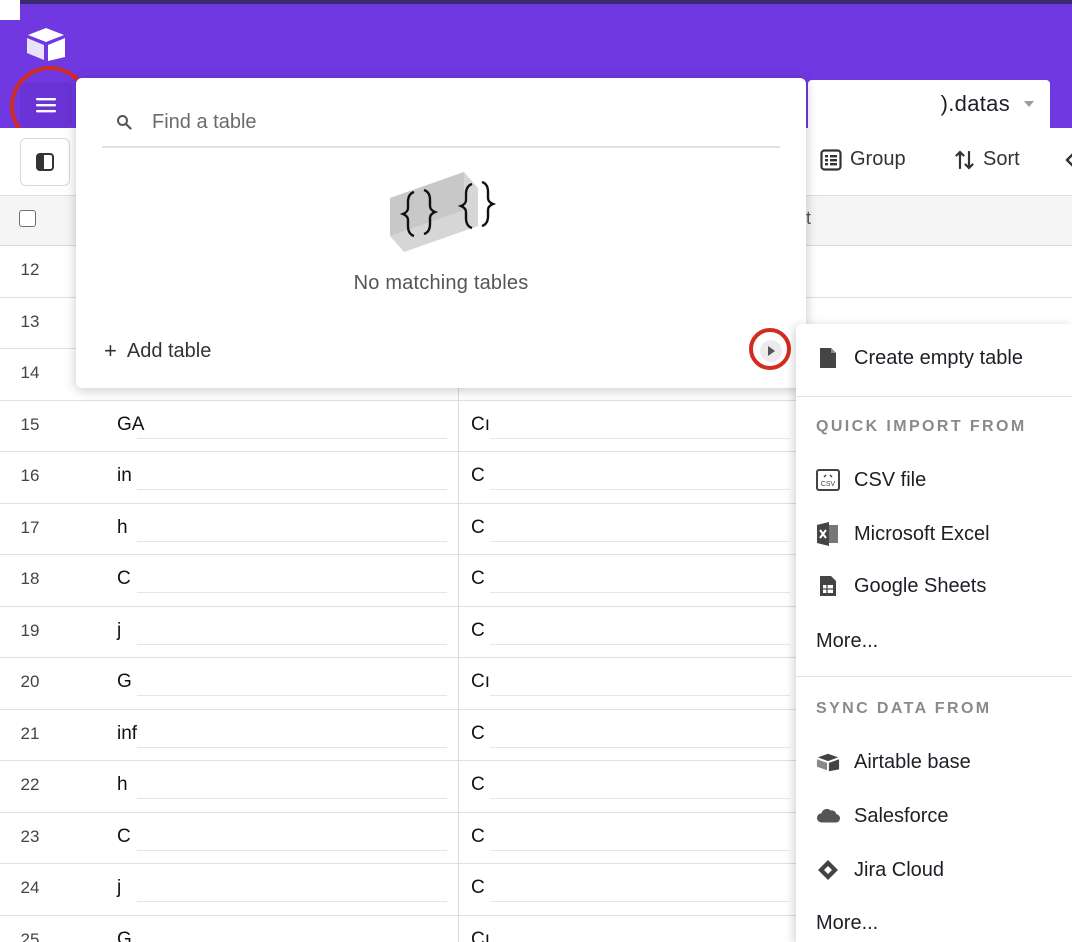  I want to click on group-label: Group, so click(878, 159).